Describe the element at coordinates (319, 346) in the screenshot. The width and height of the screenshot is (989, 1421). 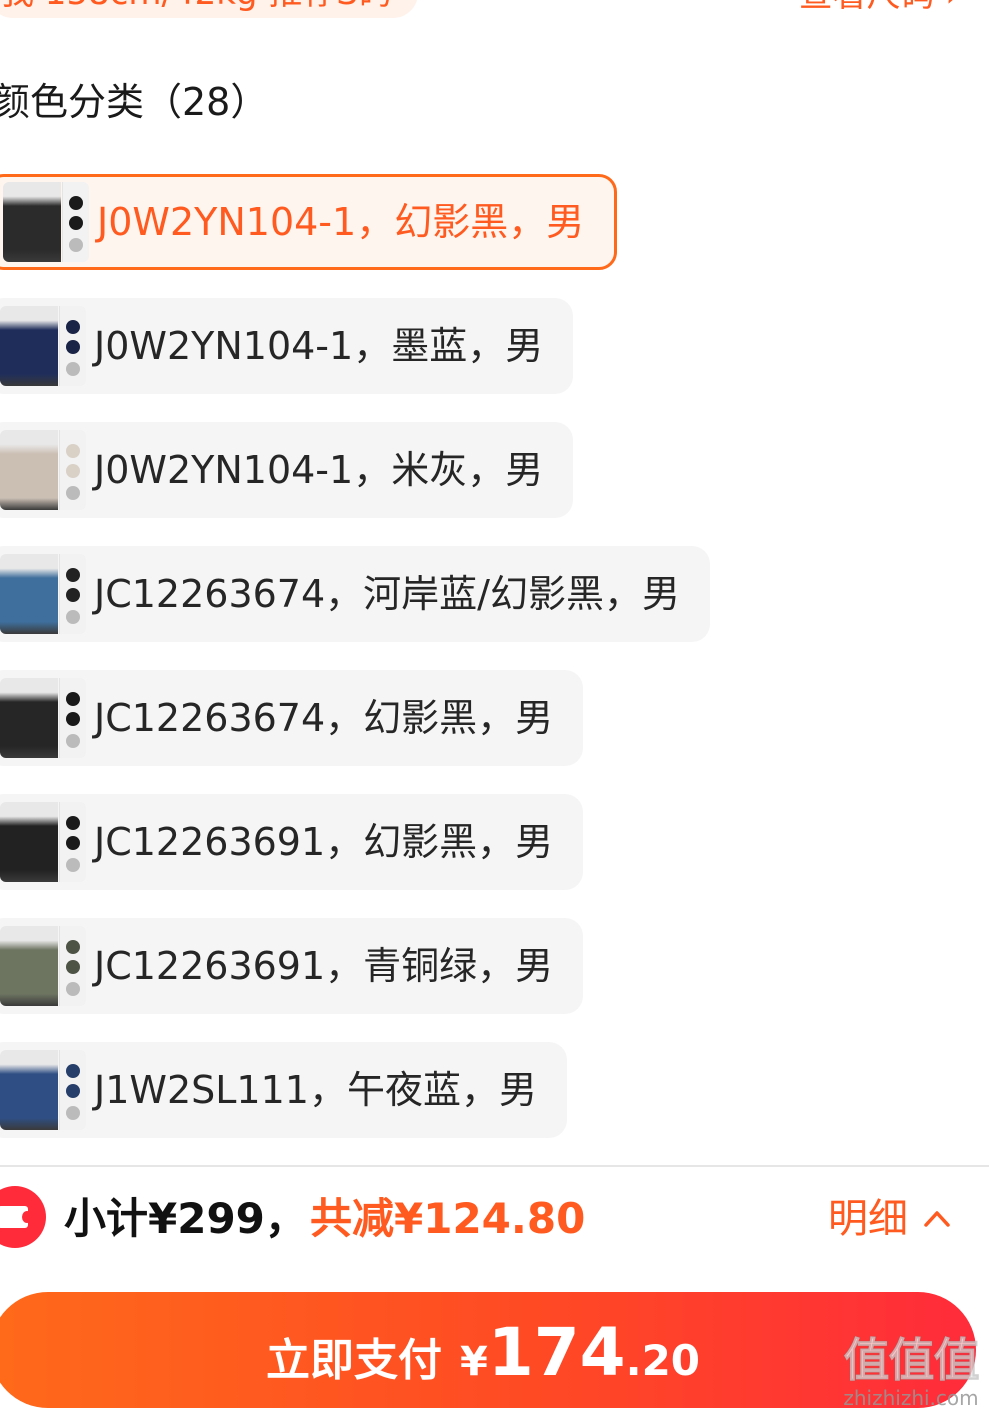
I see `color-option-label: J0W2YN104-1，墨蓝，男` at that location.